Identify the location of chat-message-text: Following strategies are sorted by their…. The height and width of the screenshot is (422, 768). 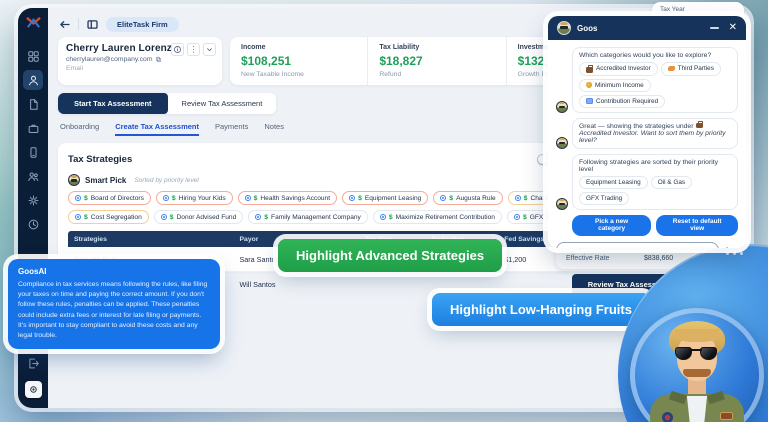
(649, 165).